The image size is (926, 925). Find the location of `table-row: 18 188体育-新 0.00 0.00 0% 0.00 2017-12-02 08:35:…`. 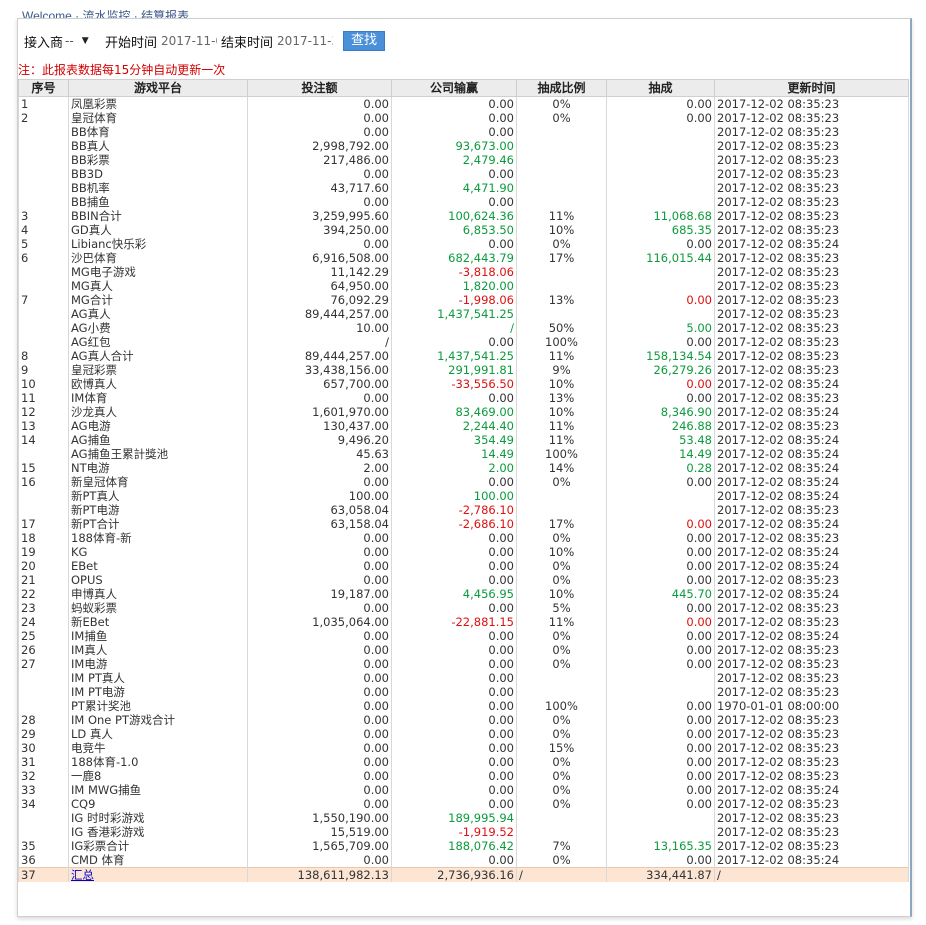

table-row: 18 188体育-新 0.00 0.00 0% 0.00 2017-12-02 08:35:… is located at coordinates (463, 538).